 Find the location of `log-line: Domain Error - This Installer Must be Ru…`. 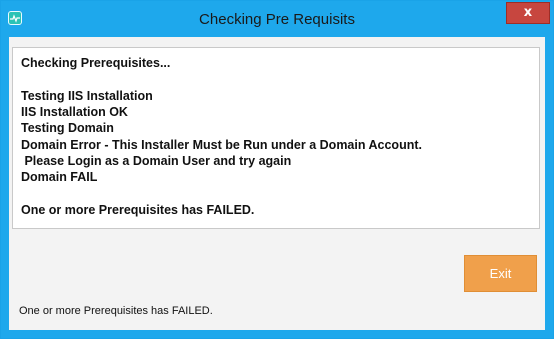

log-line: Domain Error - This Installer Must be Ru… is located at coordinates (221, 145).